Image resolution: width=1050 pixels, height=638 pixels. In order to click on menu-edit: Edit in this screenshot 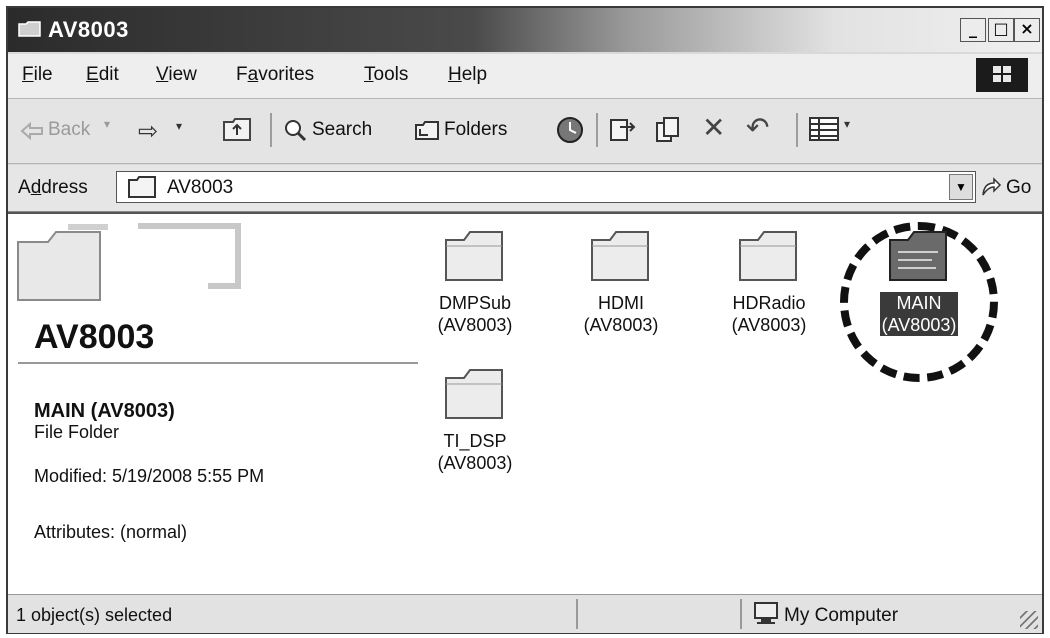, I will do `click(102, 75)`.